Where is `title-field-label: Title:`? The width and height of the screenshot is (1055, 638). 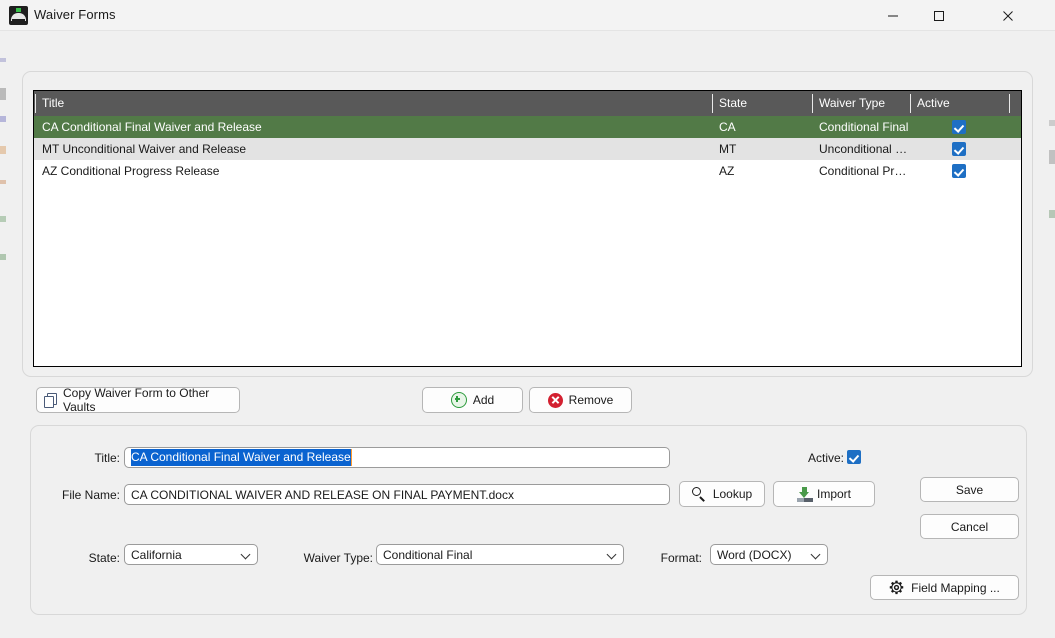 title-field-label: Title: is located at coordinates (107, 458).